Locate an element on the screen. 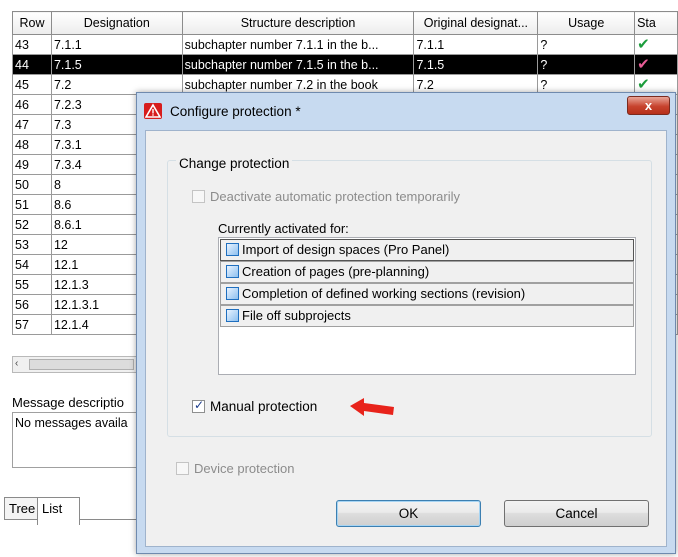  device-protection-row: Device protection is located at coordinates (235, 468).